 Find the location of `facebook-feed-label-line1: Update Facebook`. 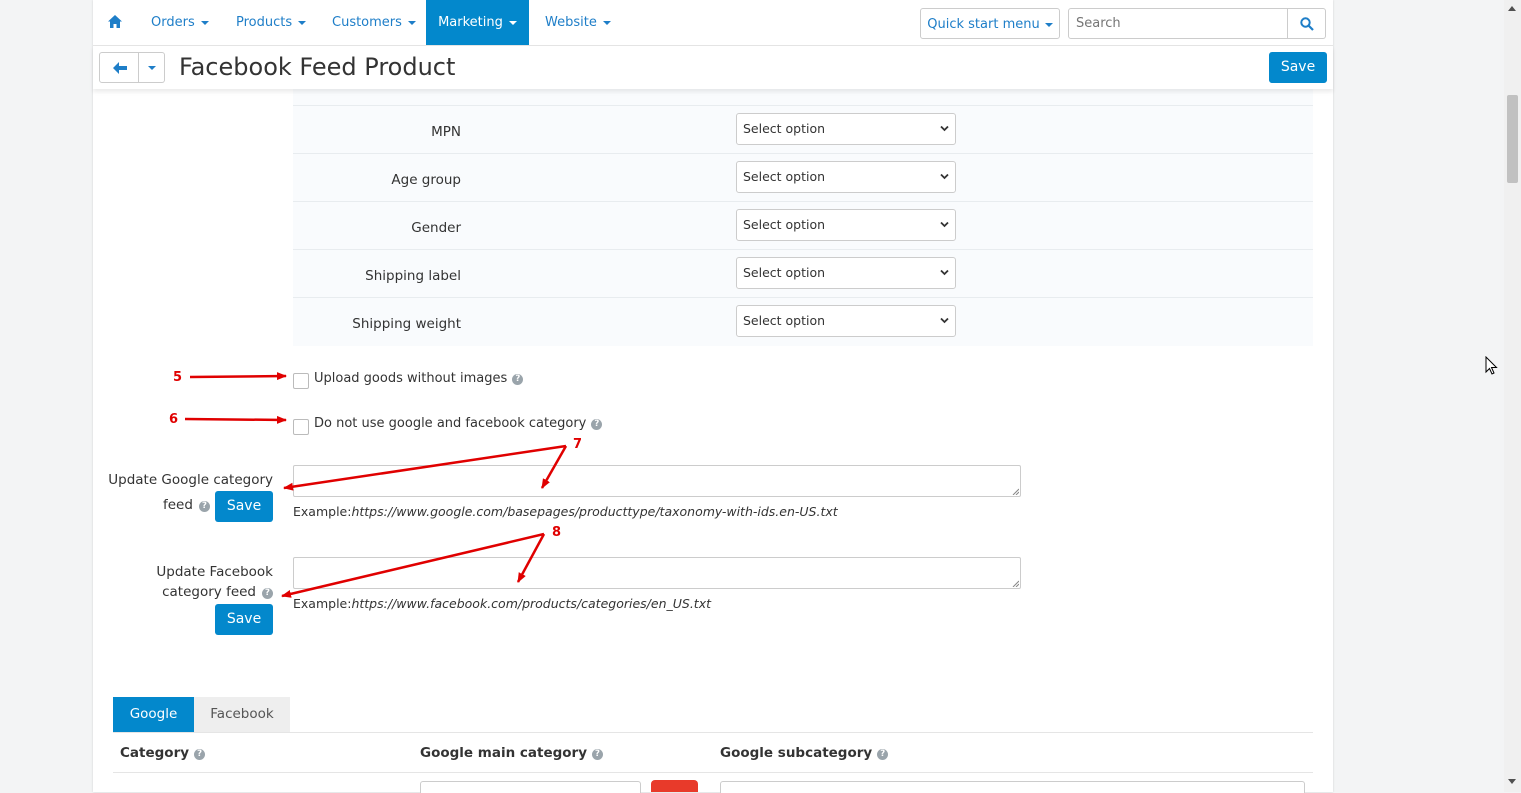

facebook-feed-label-line1: Update Facebook is located at coordinates (214, 572).